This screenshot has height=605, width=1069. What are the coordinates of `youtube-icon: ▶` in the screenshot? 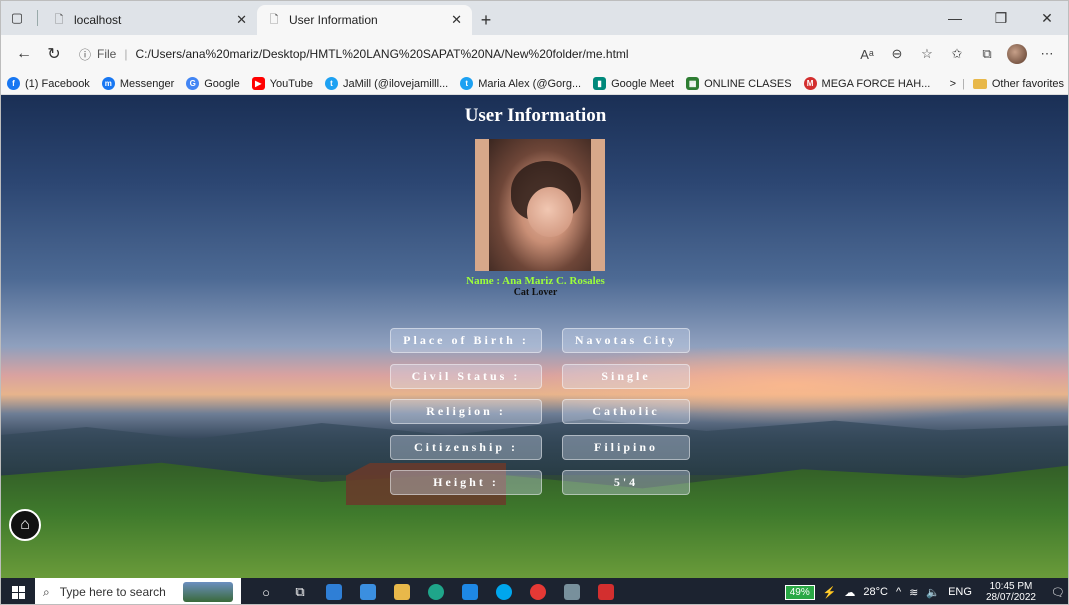 It's located at (258, 83).